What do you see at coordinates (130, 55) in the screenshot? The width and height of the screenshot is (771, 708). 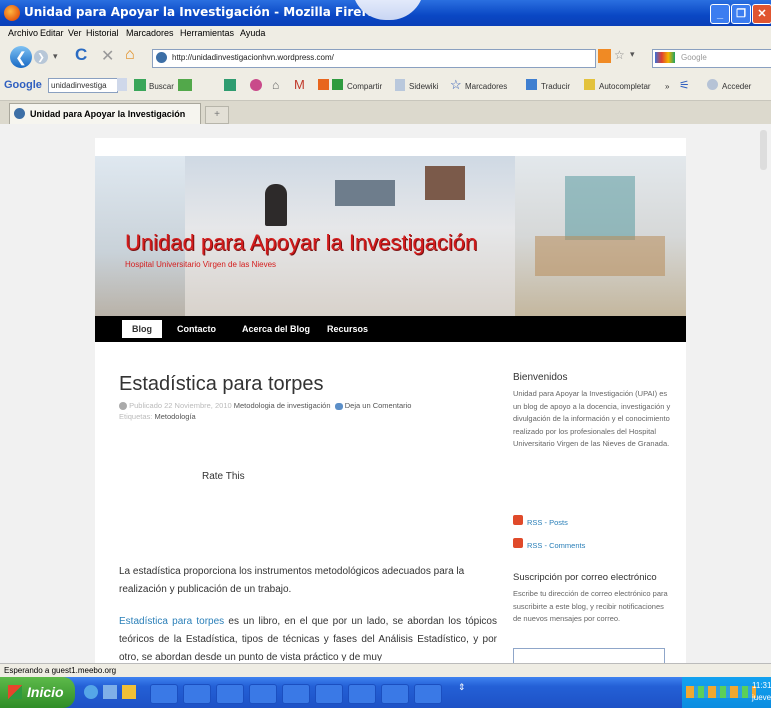 I see `home-icon: ⌂` at bounding box center [130, 55].